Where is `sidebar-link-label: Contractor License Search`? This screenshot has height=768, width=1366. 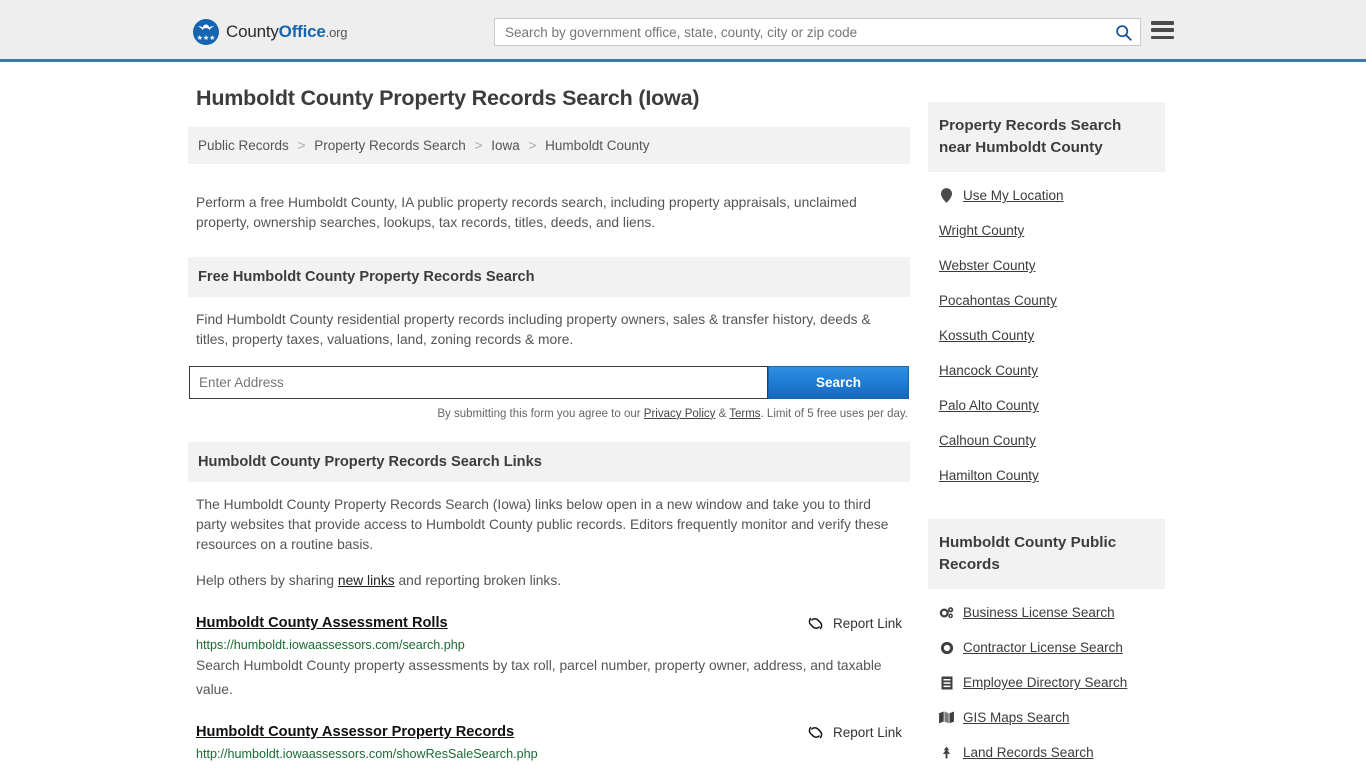 sidebar-link-label: Contractor License Search is located at coordinates (1043, 647).